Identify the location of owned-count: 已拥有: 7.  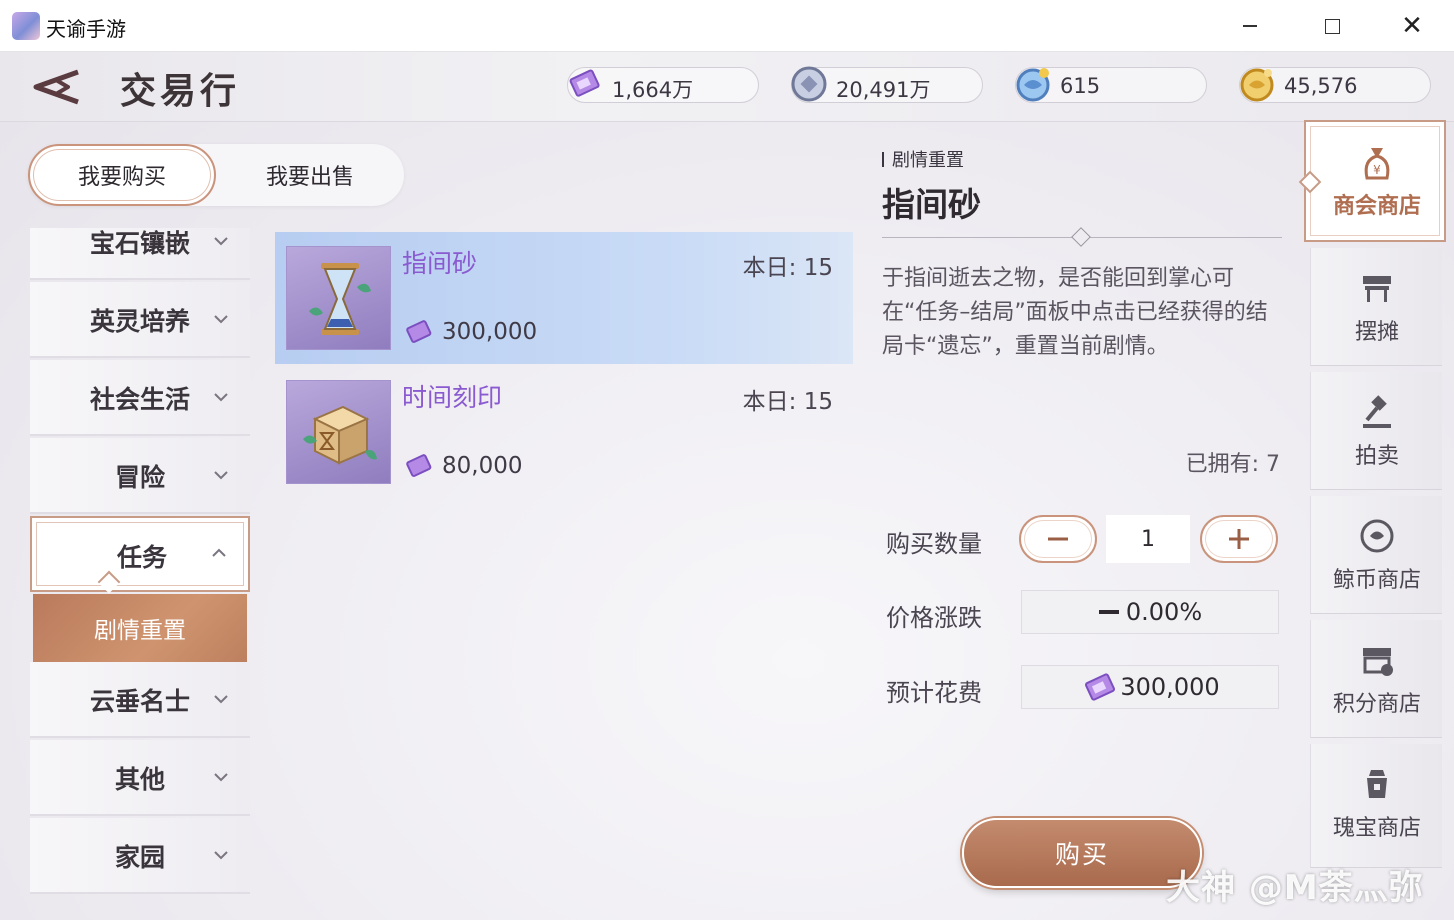
(1232, 464).